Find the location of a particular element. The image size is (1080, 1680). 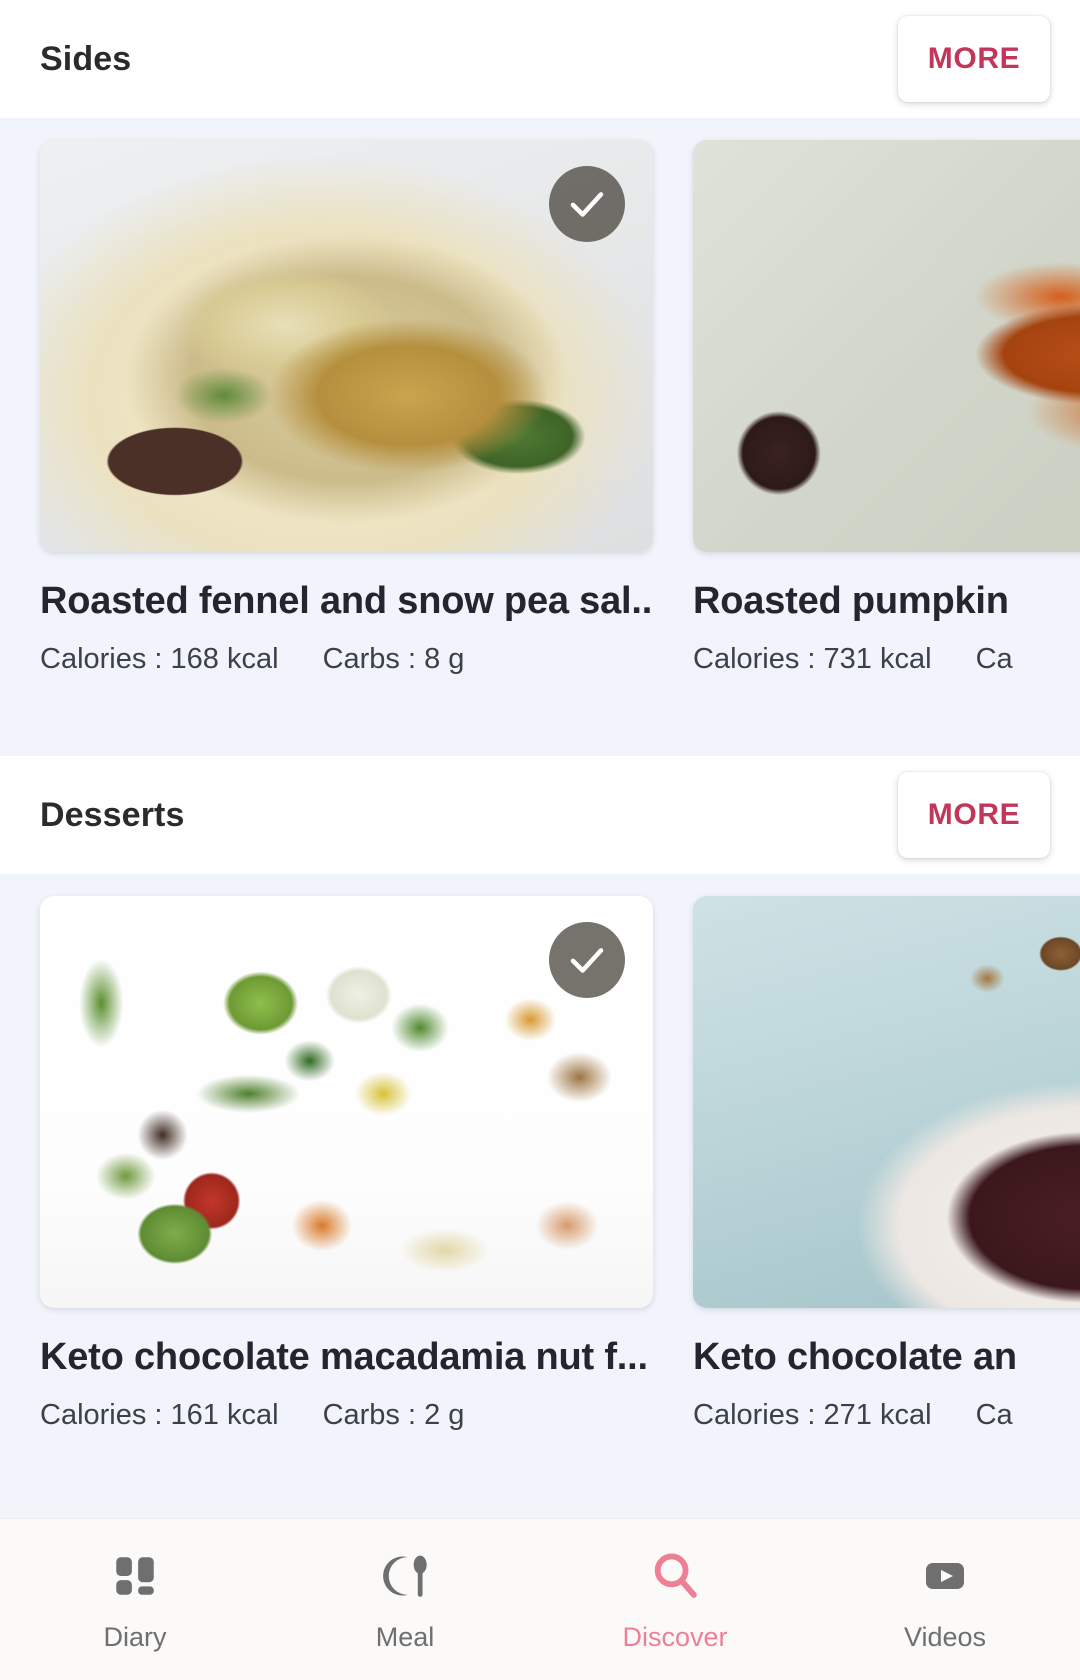

bottom-navigation-bar: Diary Meal Discover Videos is located at coordinates (540, 1599).